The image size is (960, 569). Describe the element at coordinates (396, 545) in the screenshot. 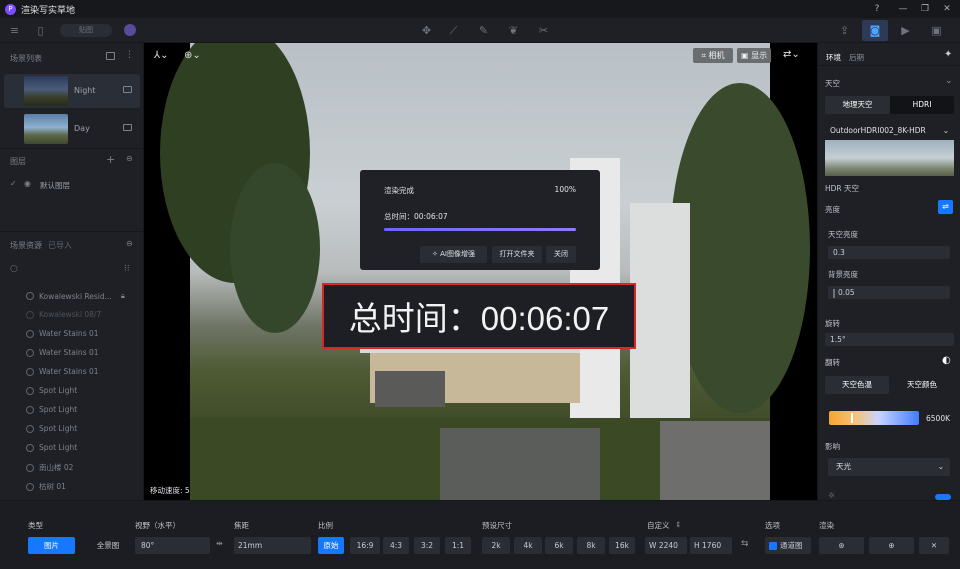

I see `ratio-option: 4:3` at that location.